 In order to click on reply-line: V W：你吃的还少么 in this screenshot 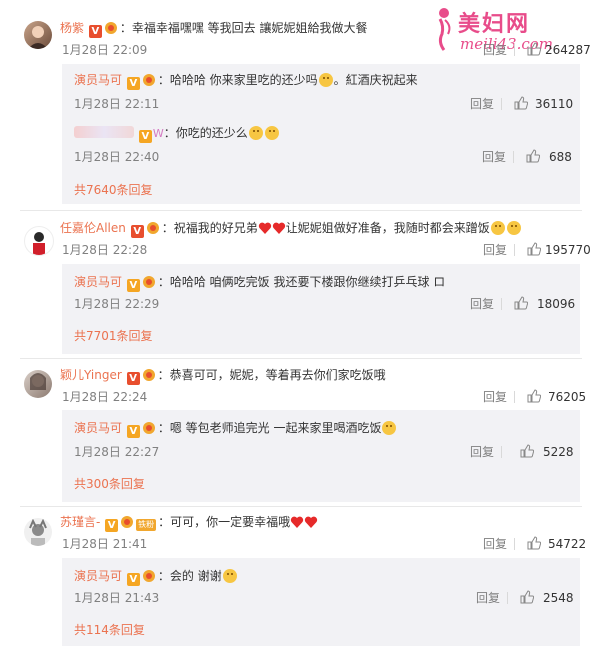, I will do `click(177, 134)`.